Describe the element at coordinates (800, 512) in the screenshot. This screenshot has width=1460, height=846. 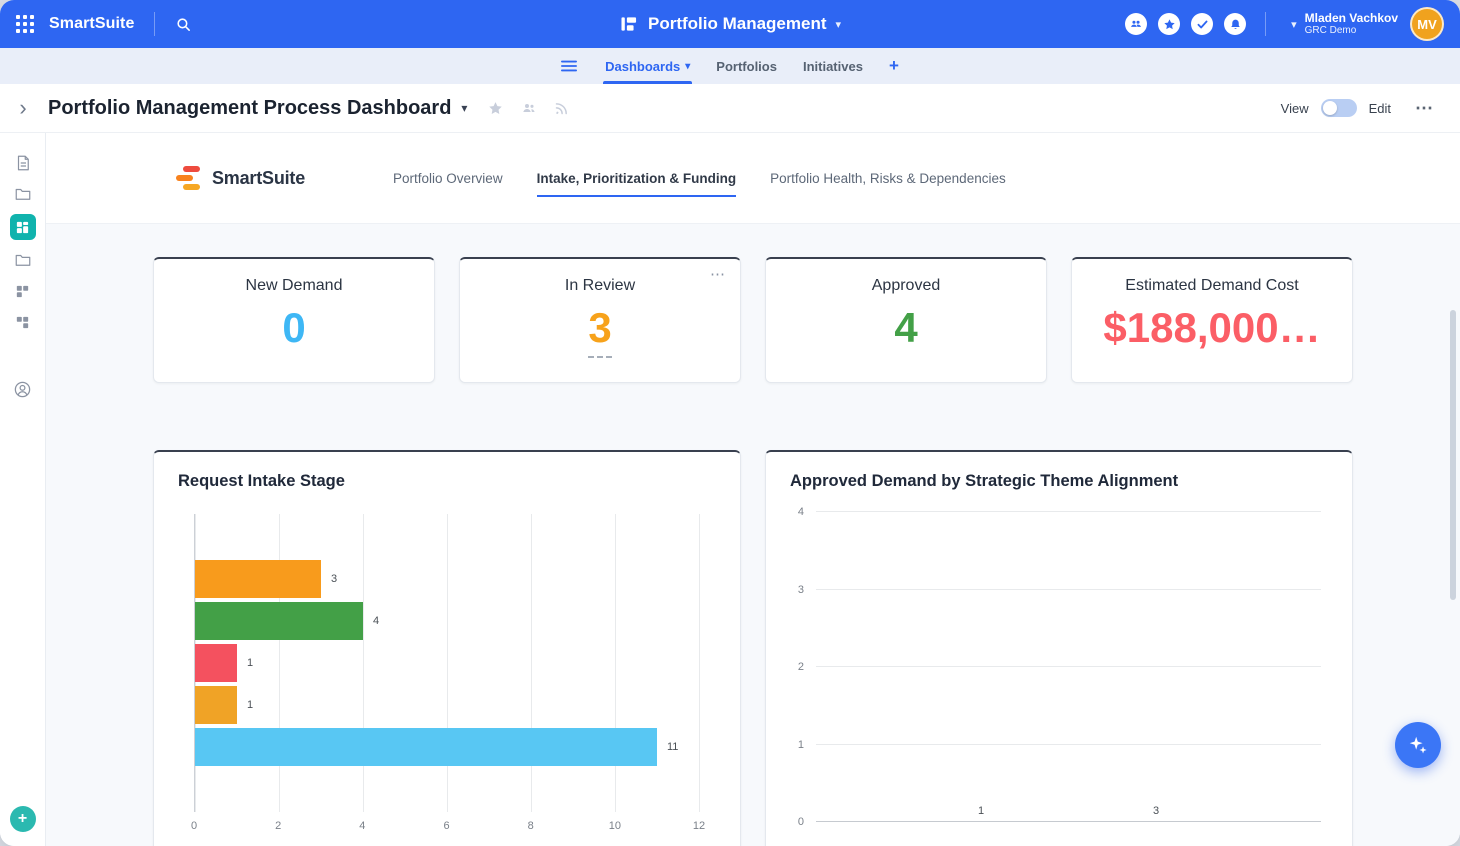
I see `y-tick-label: 4` at that location.